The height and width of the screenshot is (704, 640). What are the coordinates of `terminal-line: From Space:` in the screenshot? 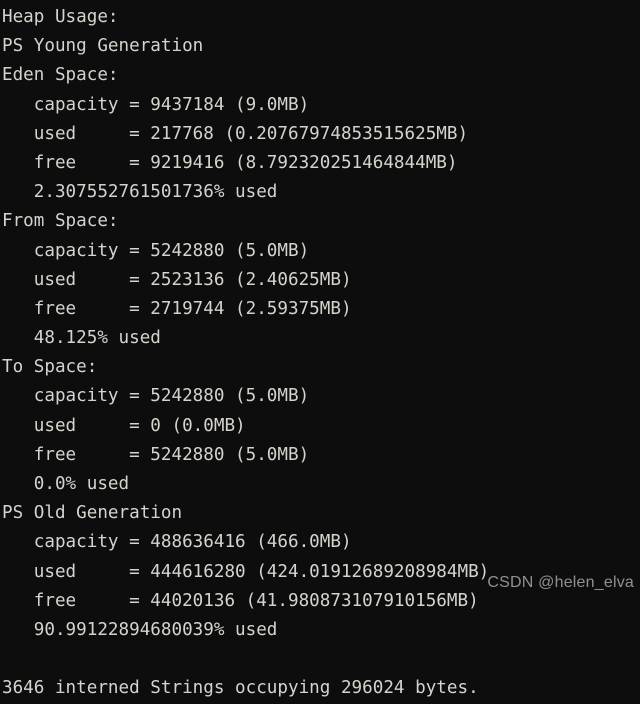 It's located at (60, 221).